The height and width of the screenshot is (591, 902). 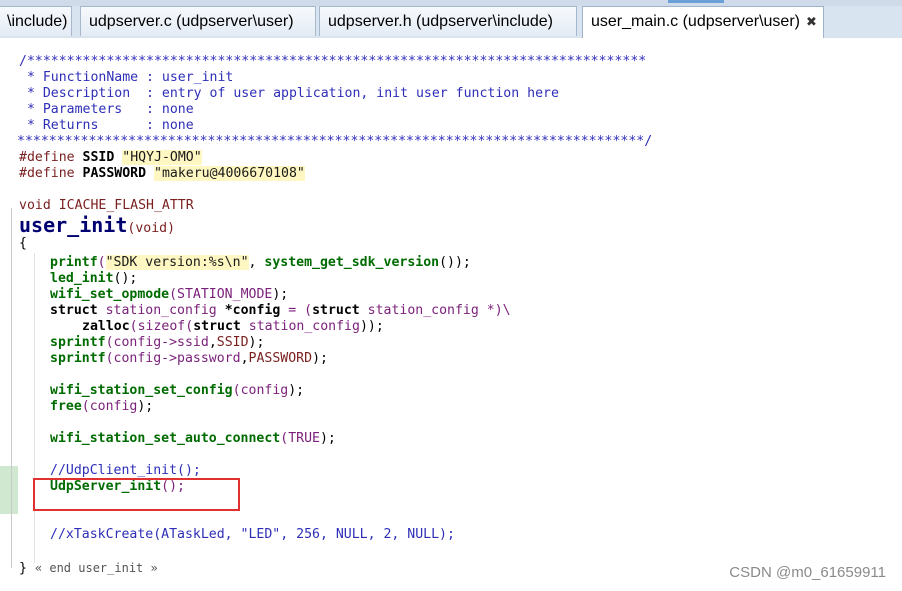 What do you see at coordinates (217, 326) in the screenshot?
I see `struct-keyword-sizeof: struct` at bounding box center [217, 326].